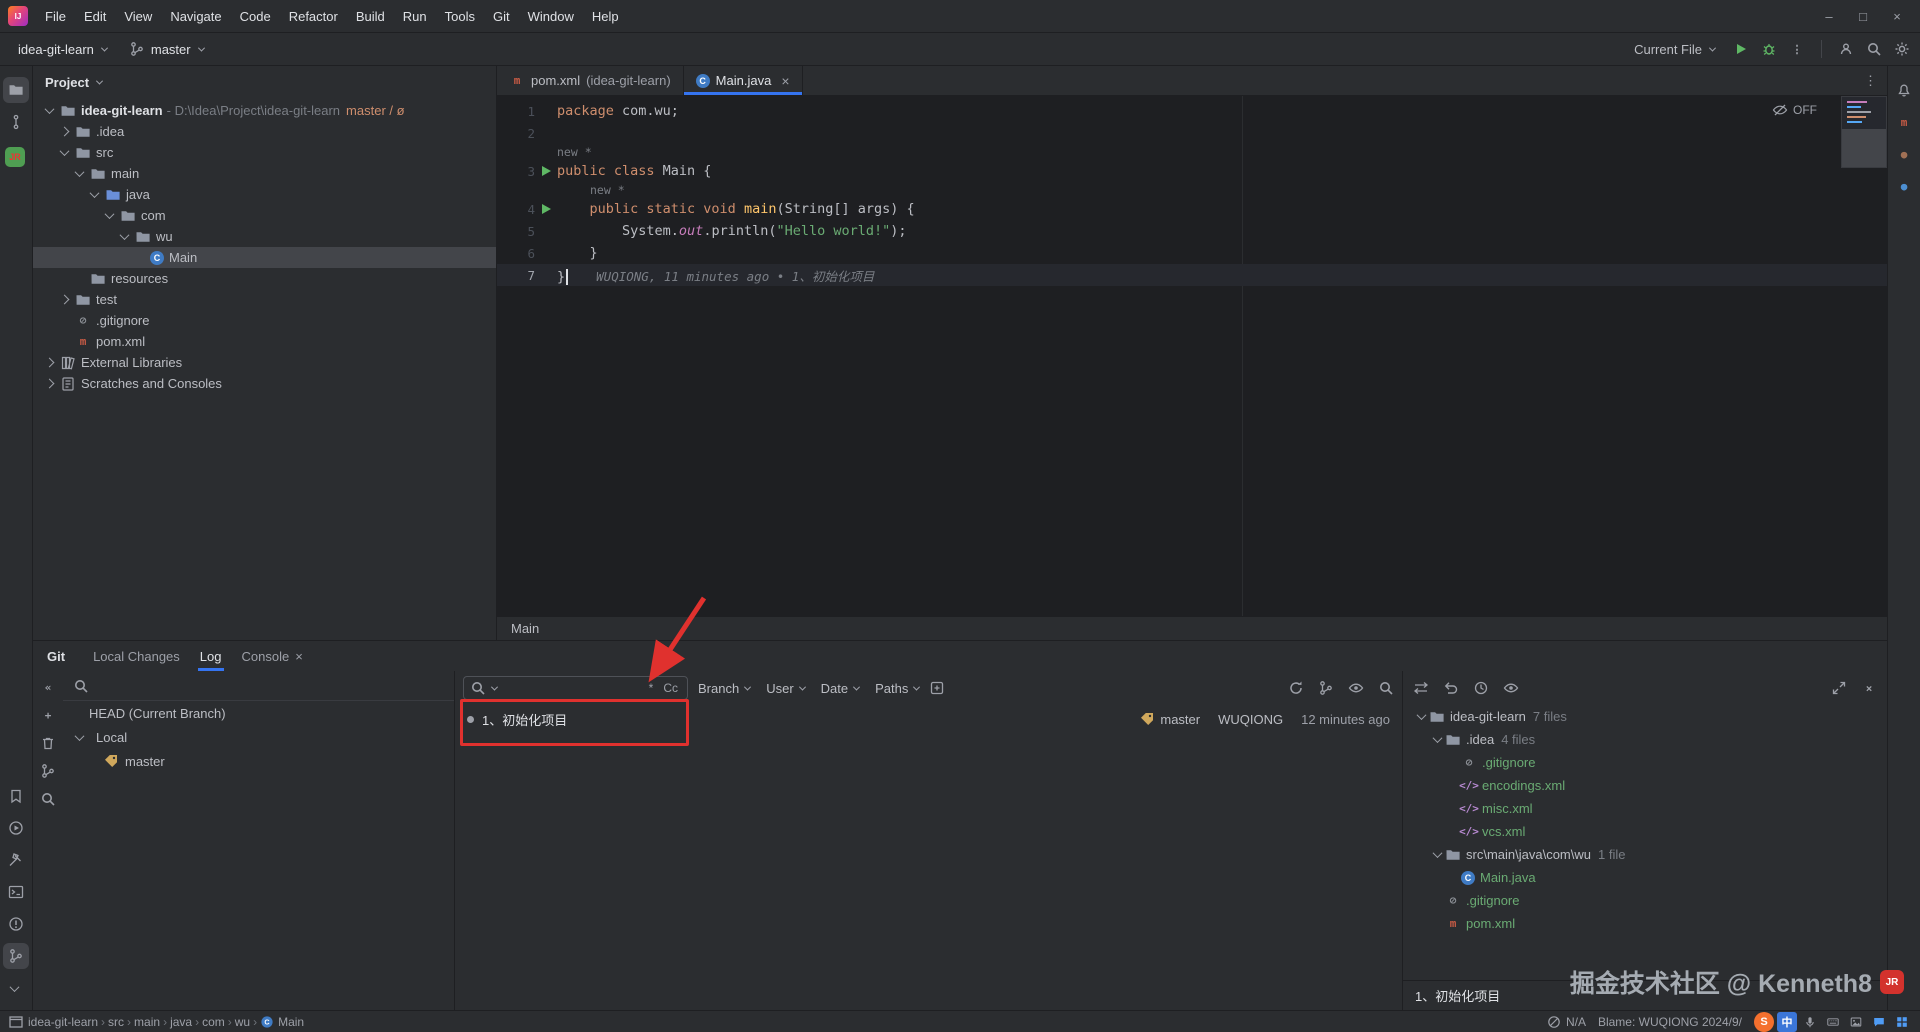 The height and width of the screenshot is (1032, 1920). Describe the element at coordinates (1511, 688) in the screenshot. I see `preview-icon` at that location.